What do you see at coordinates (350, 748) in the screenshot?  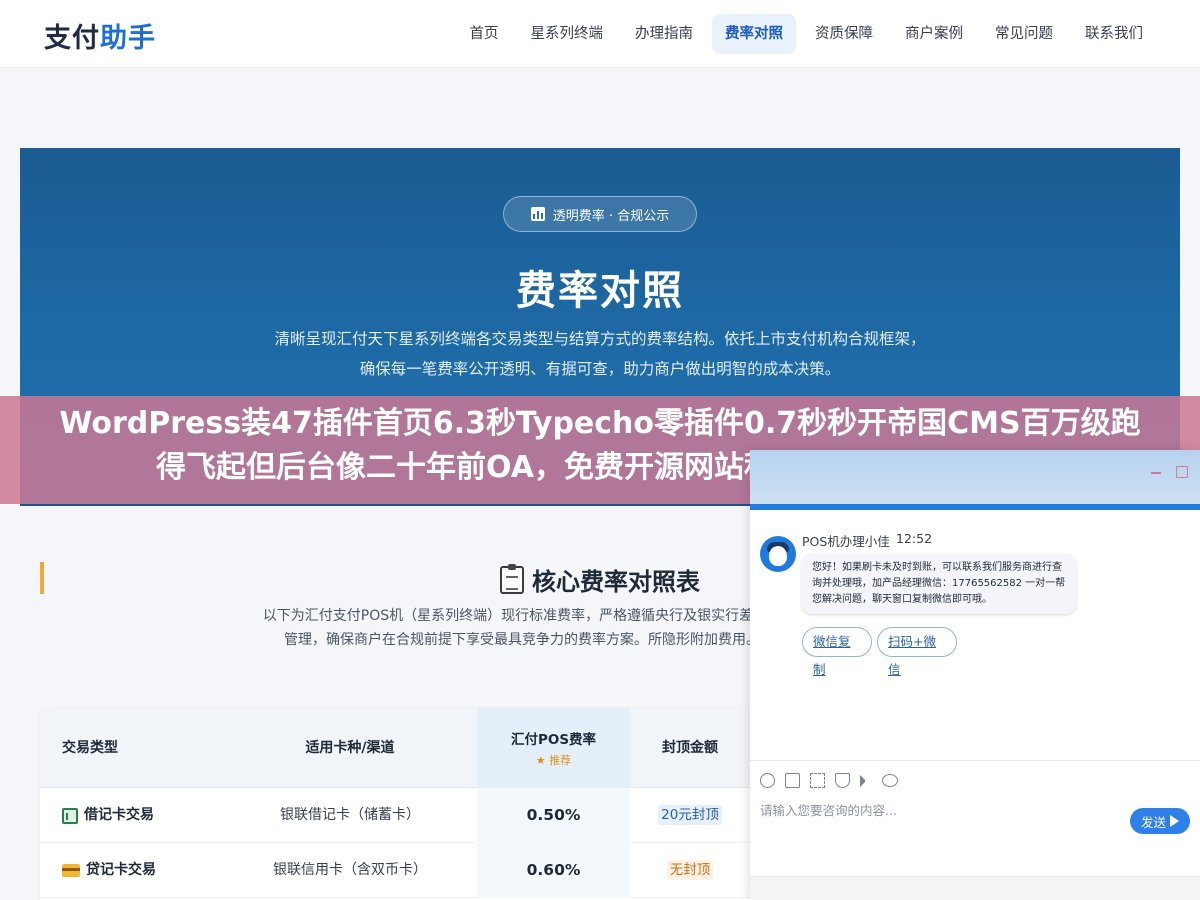 I see `header-card-channel: 适用卡种/渠道` at bounding box center [350, 748].